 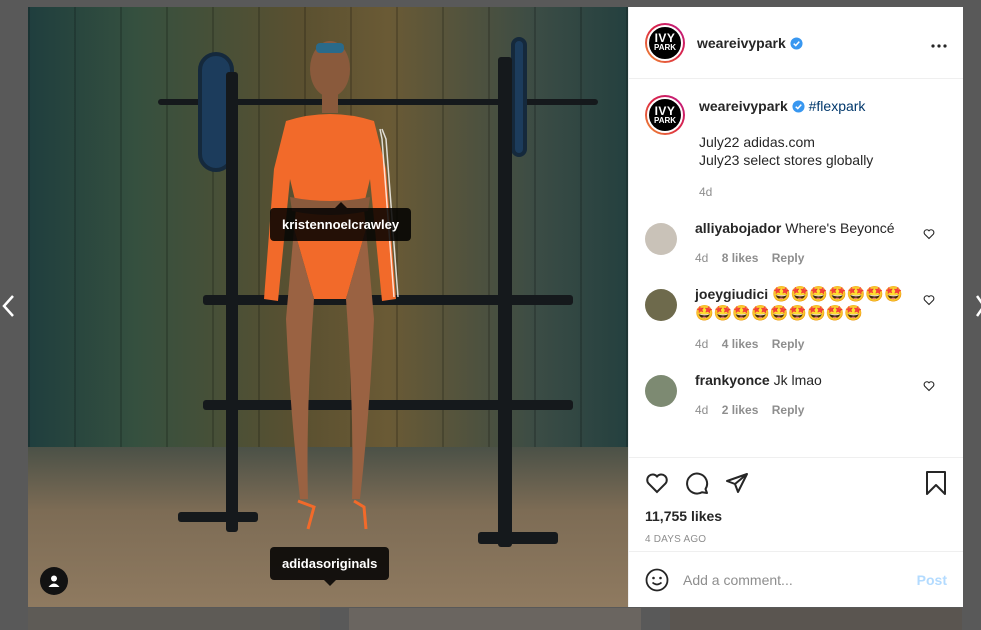 What do you see at coordinates (939, 46) in the screenshot?
I see `more-icon` at bounding box center [939, 46].